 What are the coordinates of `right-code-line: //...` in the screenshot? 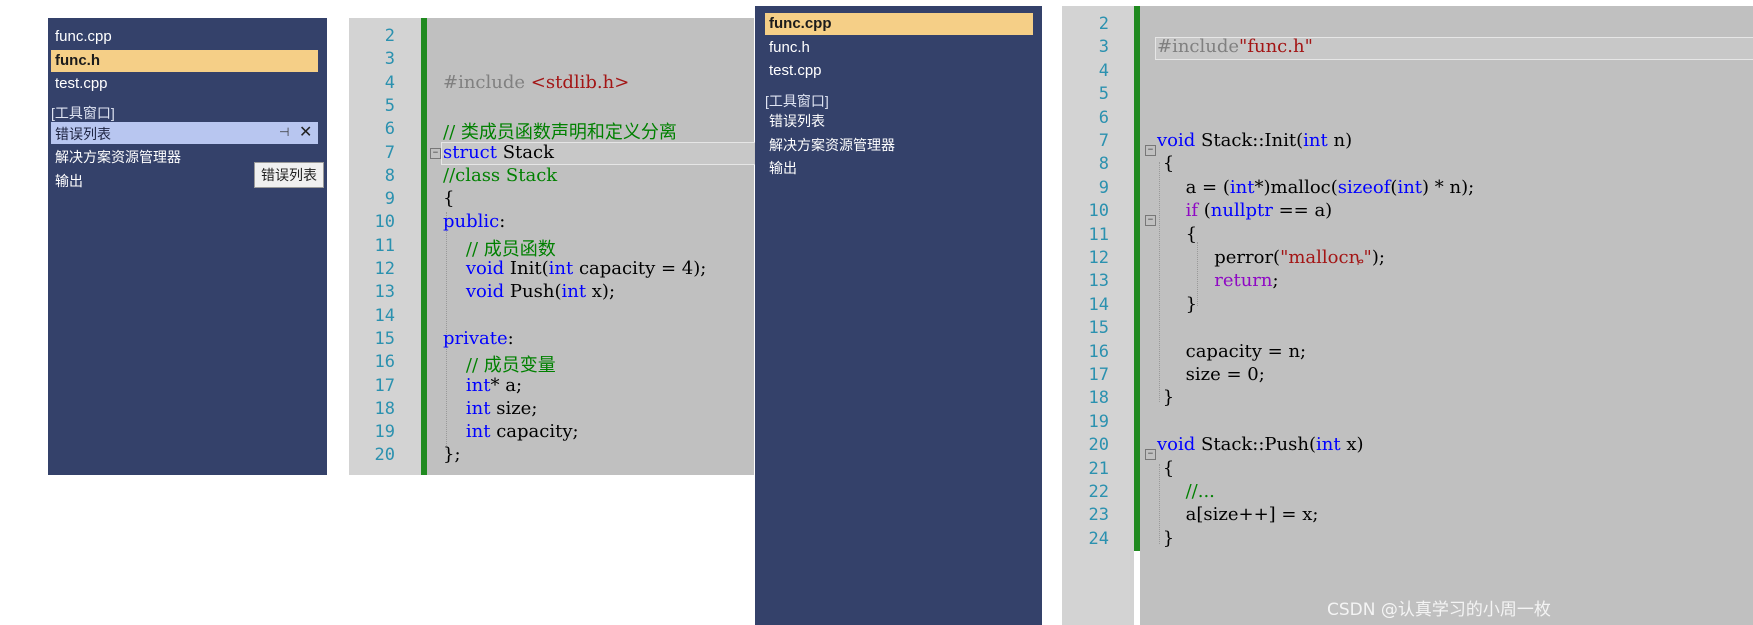 It's located at (1200, 491).